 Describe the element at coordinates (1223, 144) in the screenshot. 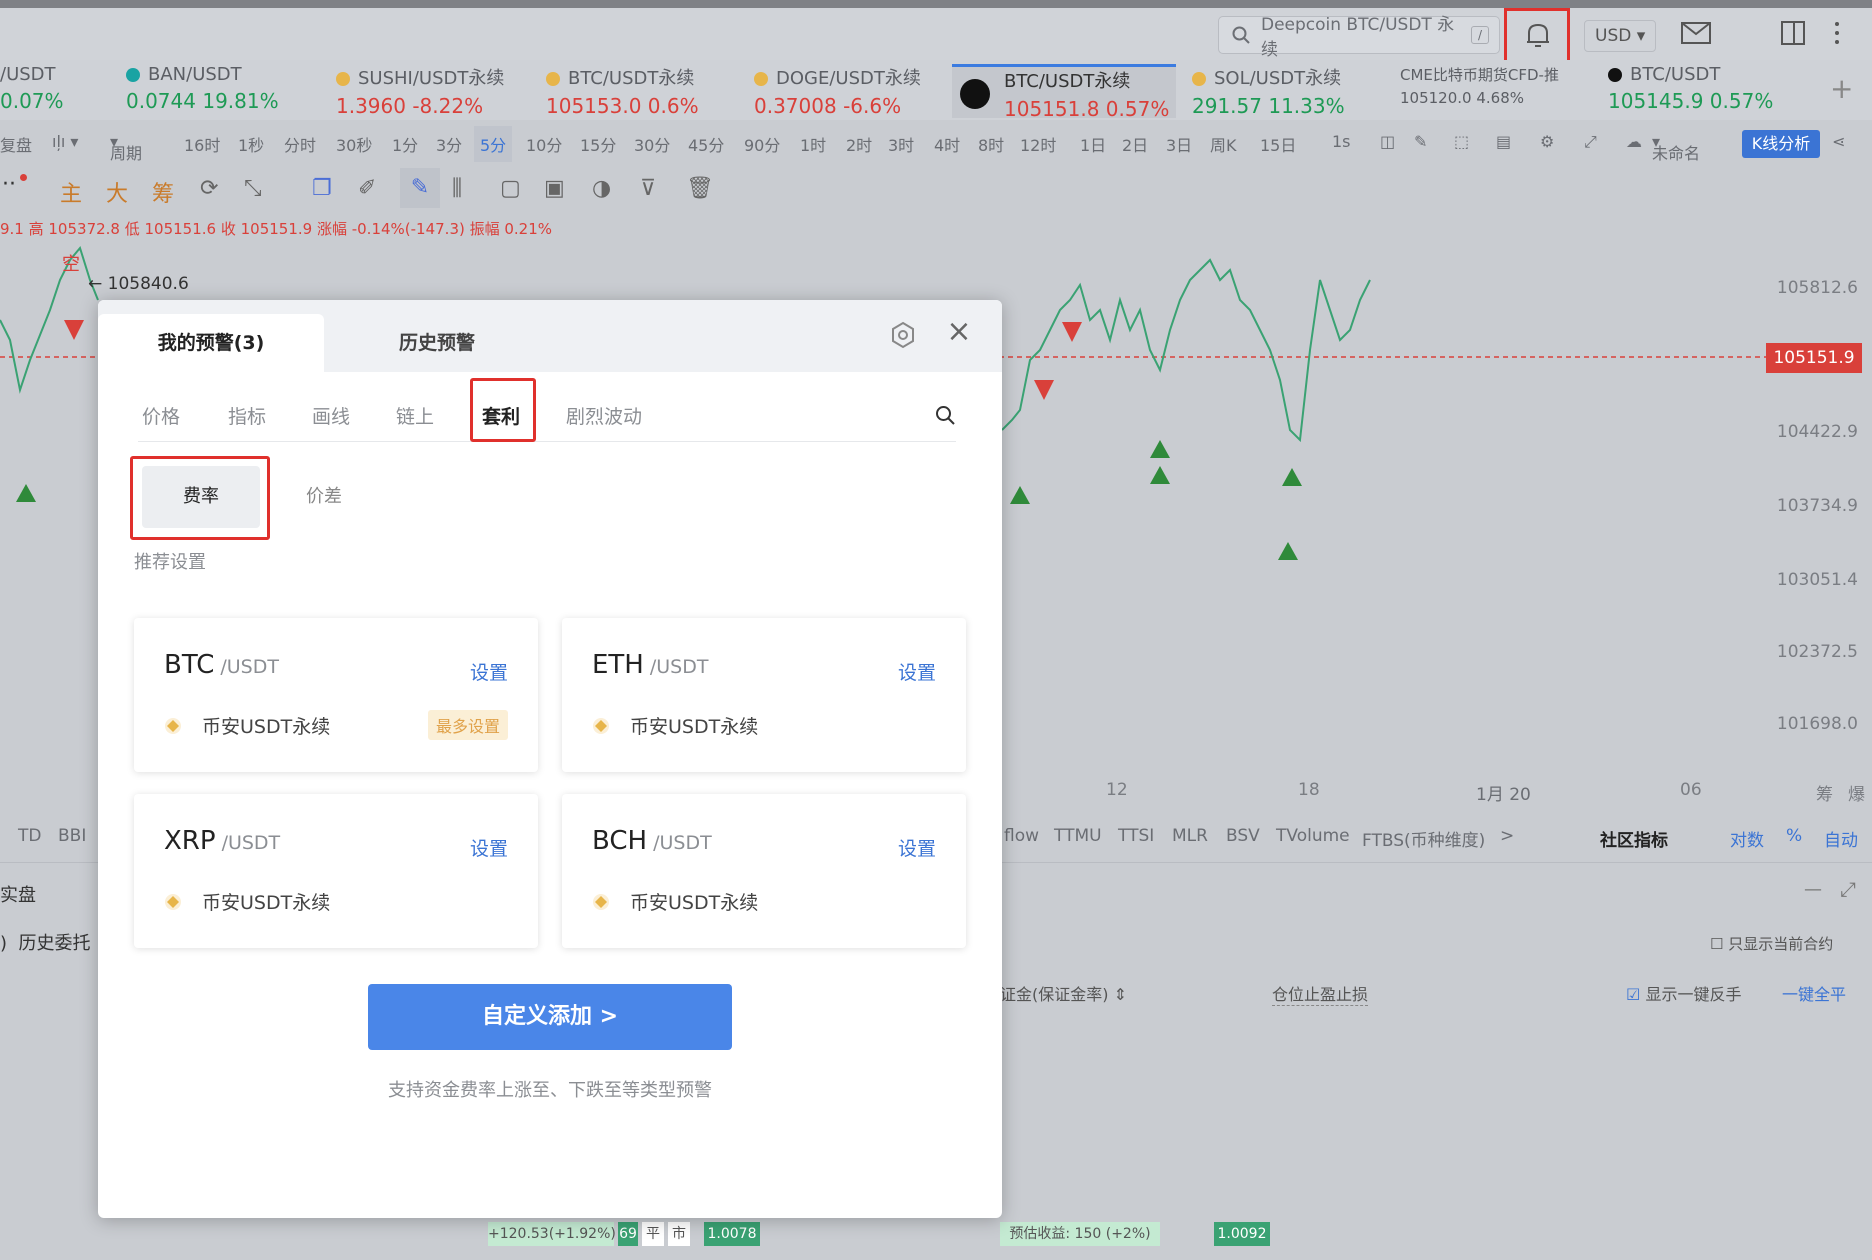

I see `period-item: 周K` at that location.